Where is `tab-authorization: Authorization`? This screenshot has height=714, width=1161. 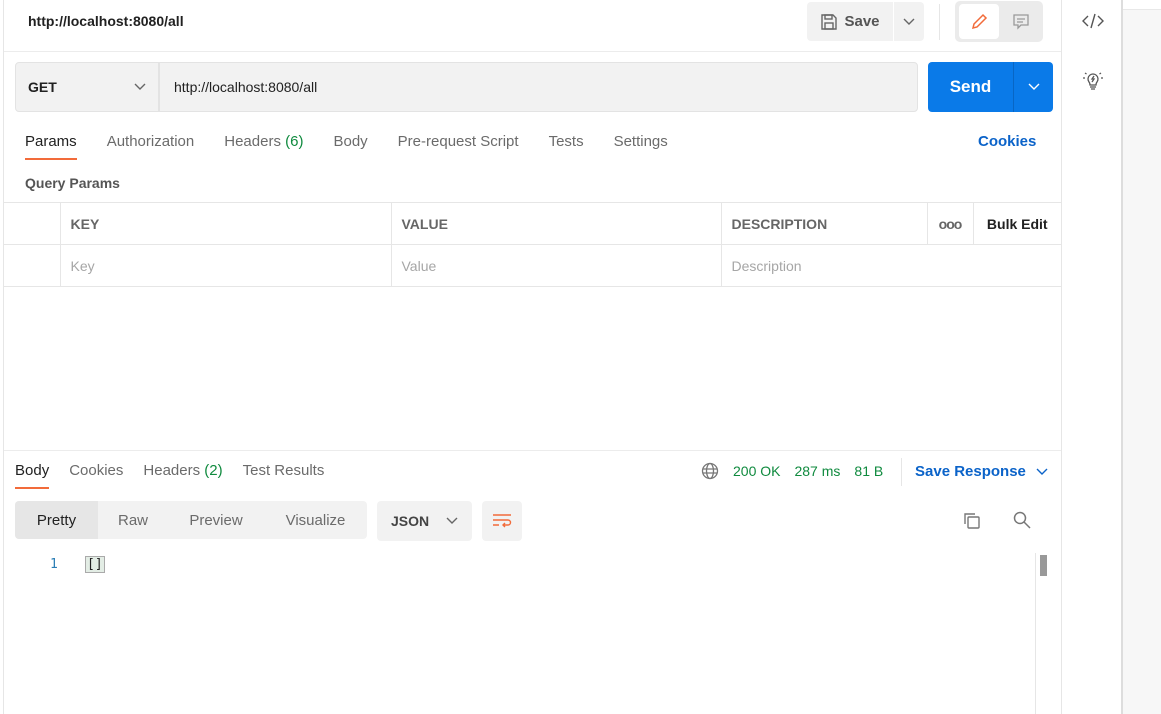 tab-authorization: Authorization is located at coordinates (151, 146).